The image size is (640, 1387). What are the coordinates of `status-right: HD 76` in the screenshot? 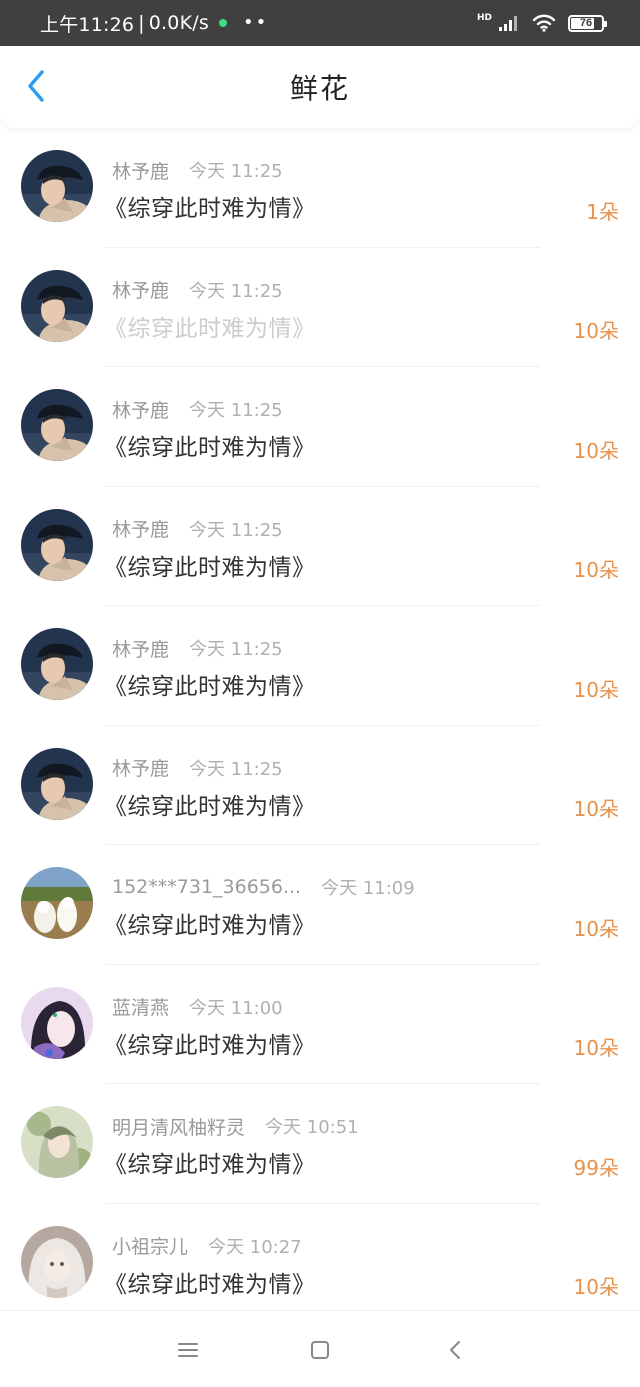 It's located at (542, 23).